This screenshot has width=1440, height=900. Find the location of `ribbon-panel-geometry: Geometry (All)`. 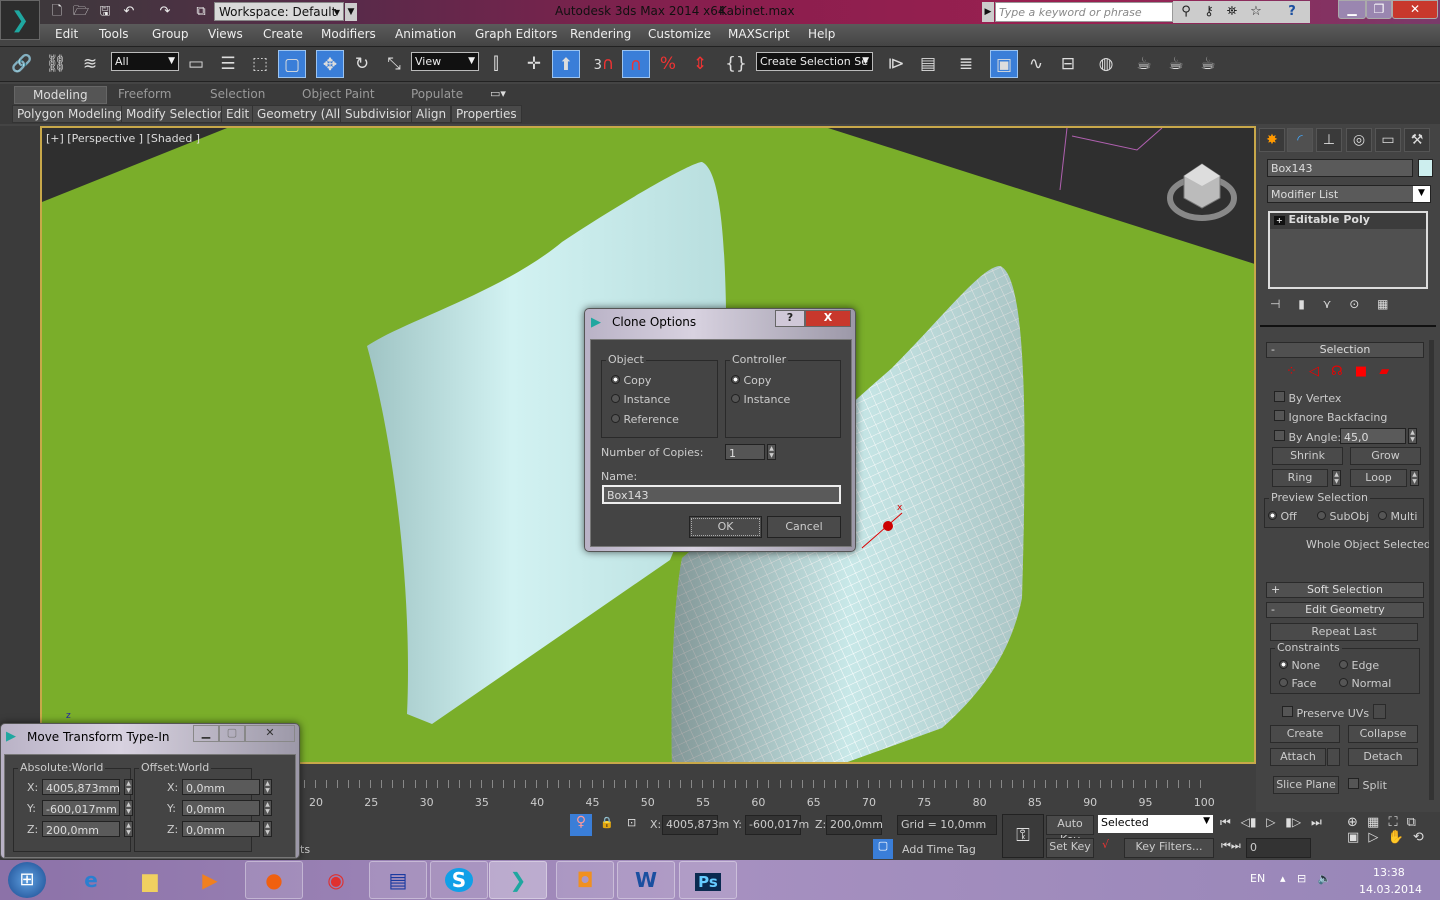

ribbon-panel-geometry: Geometry (All) is located at coordinates (301, 114).